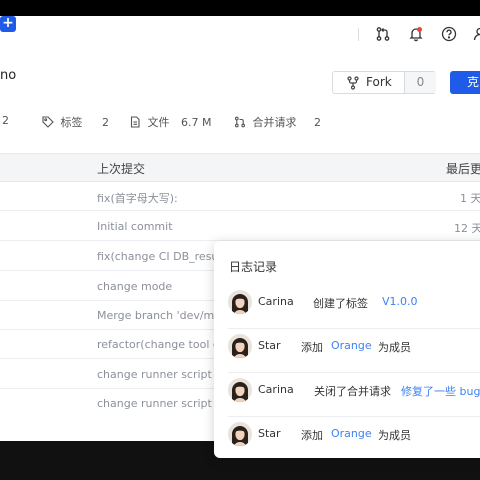 The height and width of the screenshot is (480, 480). I want to click on stat-merge-requests: 合并请求 2, so click(277, 122).